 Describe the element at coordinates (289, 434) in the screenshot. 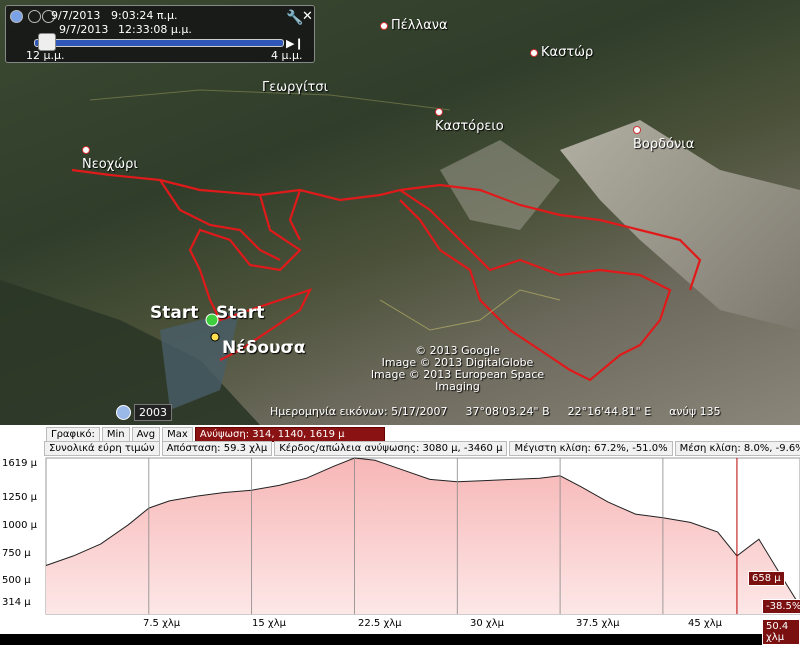

I see `elevation-summary: Ανύψωση: 314, 1140, 1619 μ` at that location.